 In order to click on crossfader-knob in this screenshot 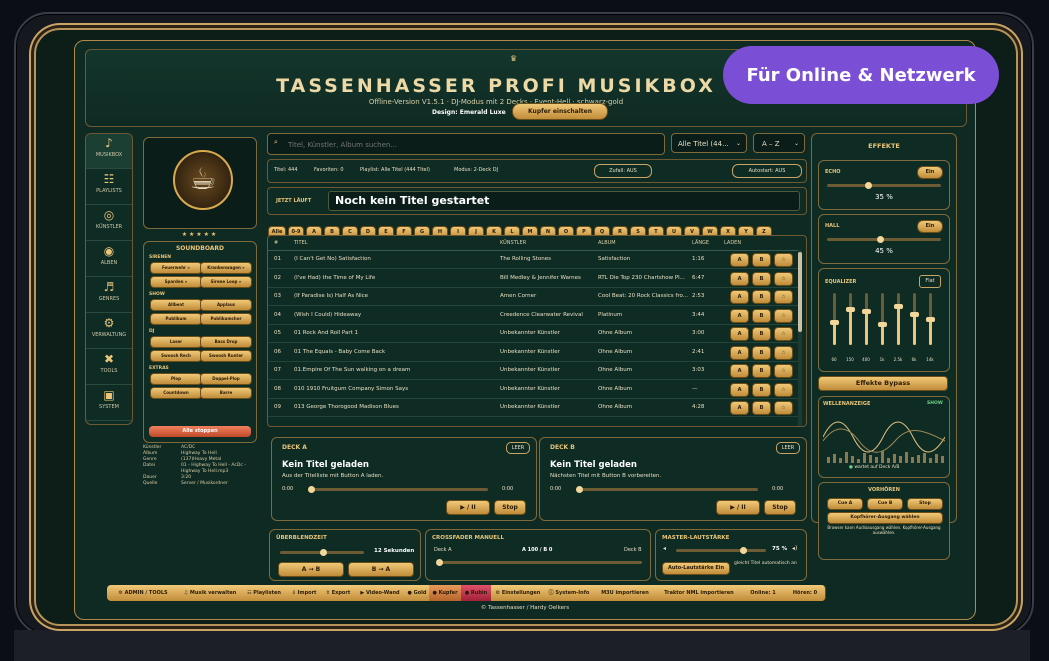, I will do `click(439, 562)`.